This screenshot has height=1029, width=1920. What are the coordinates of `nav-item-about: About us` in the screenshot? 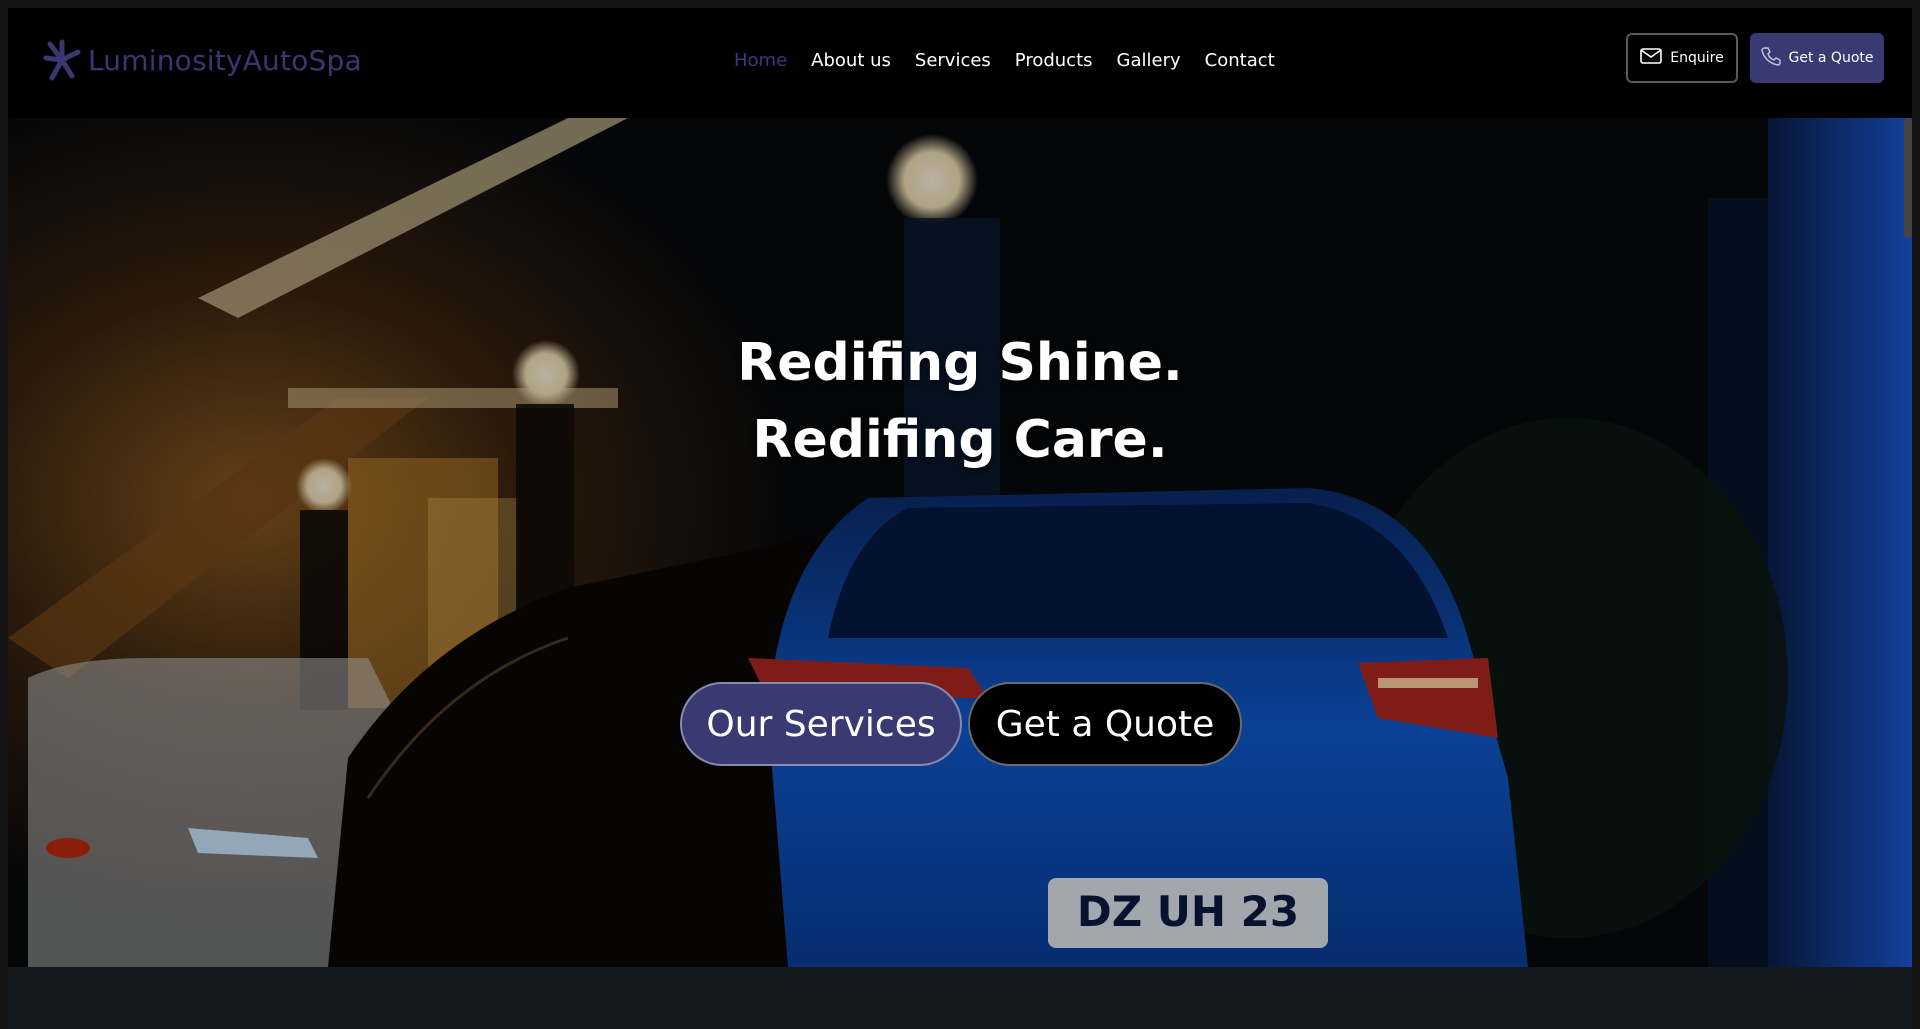 It's located at (851, 60).